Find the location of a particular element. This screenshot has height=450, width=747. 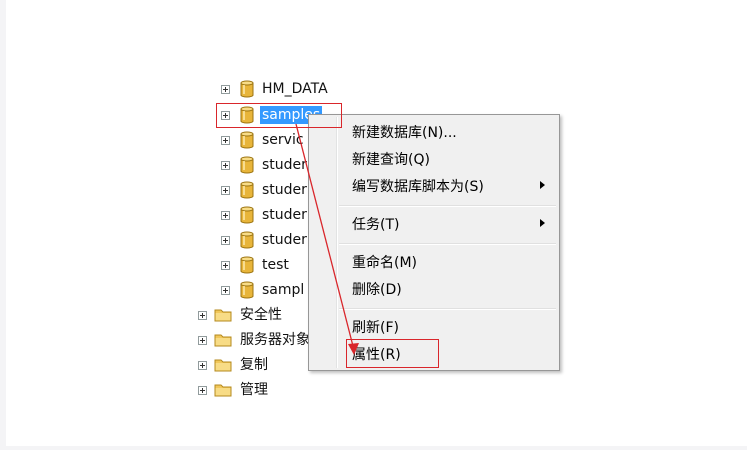

folder-label: 服务器对象 is located at coordinates (275, 340).